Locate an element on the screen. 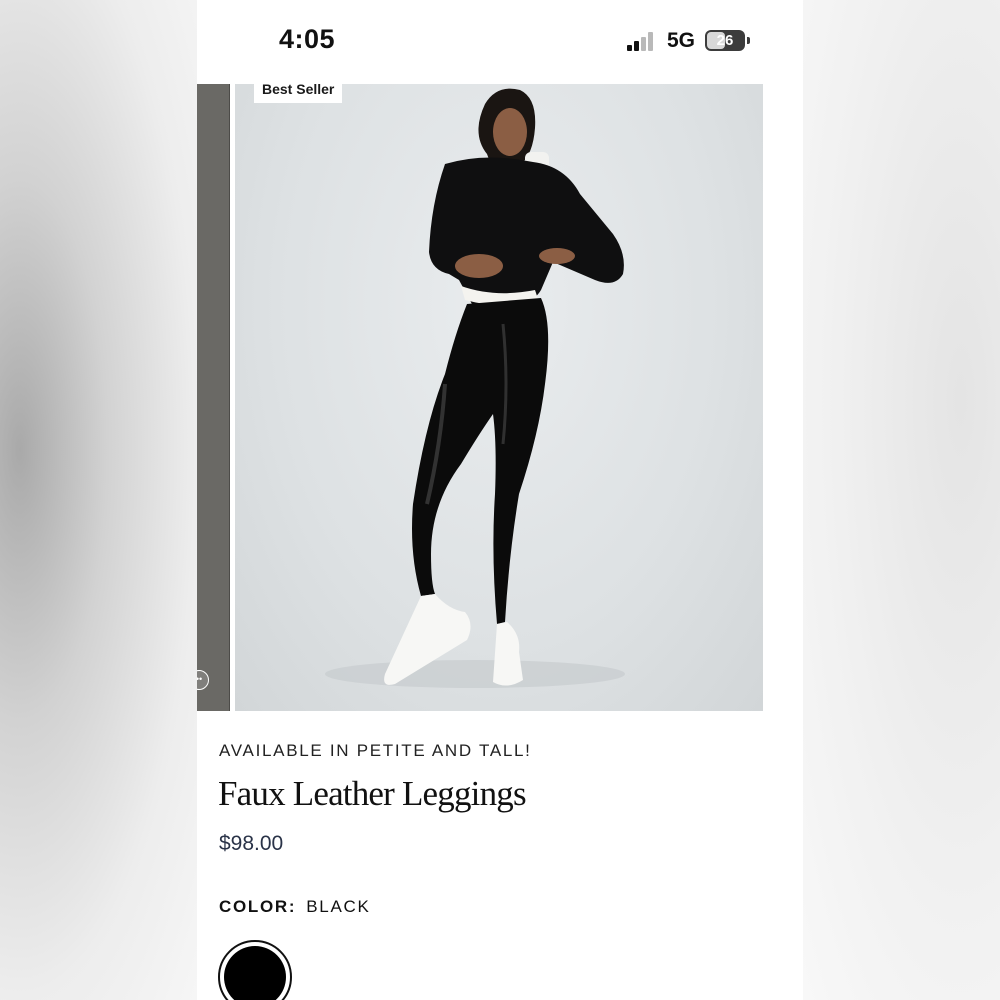  color-label: COLOR: is located at coordinates (258, 906).